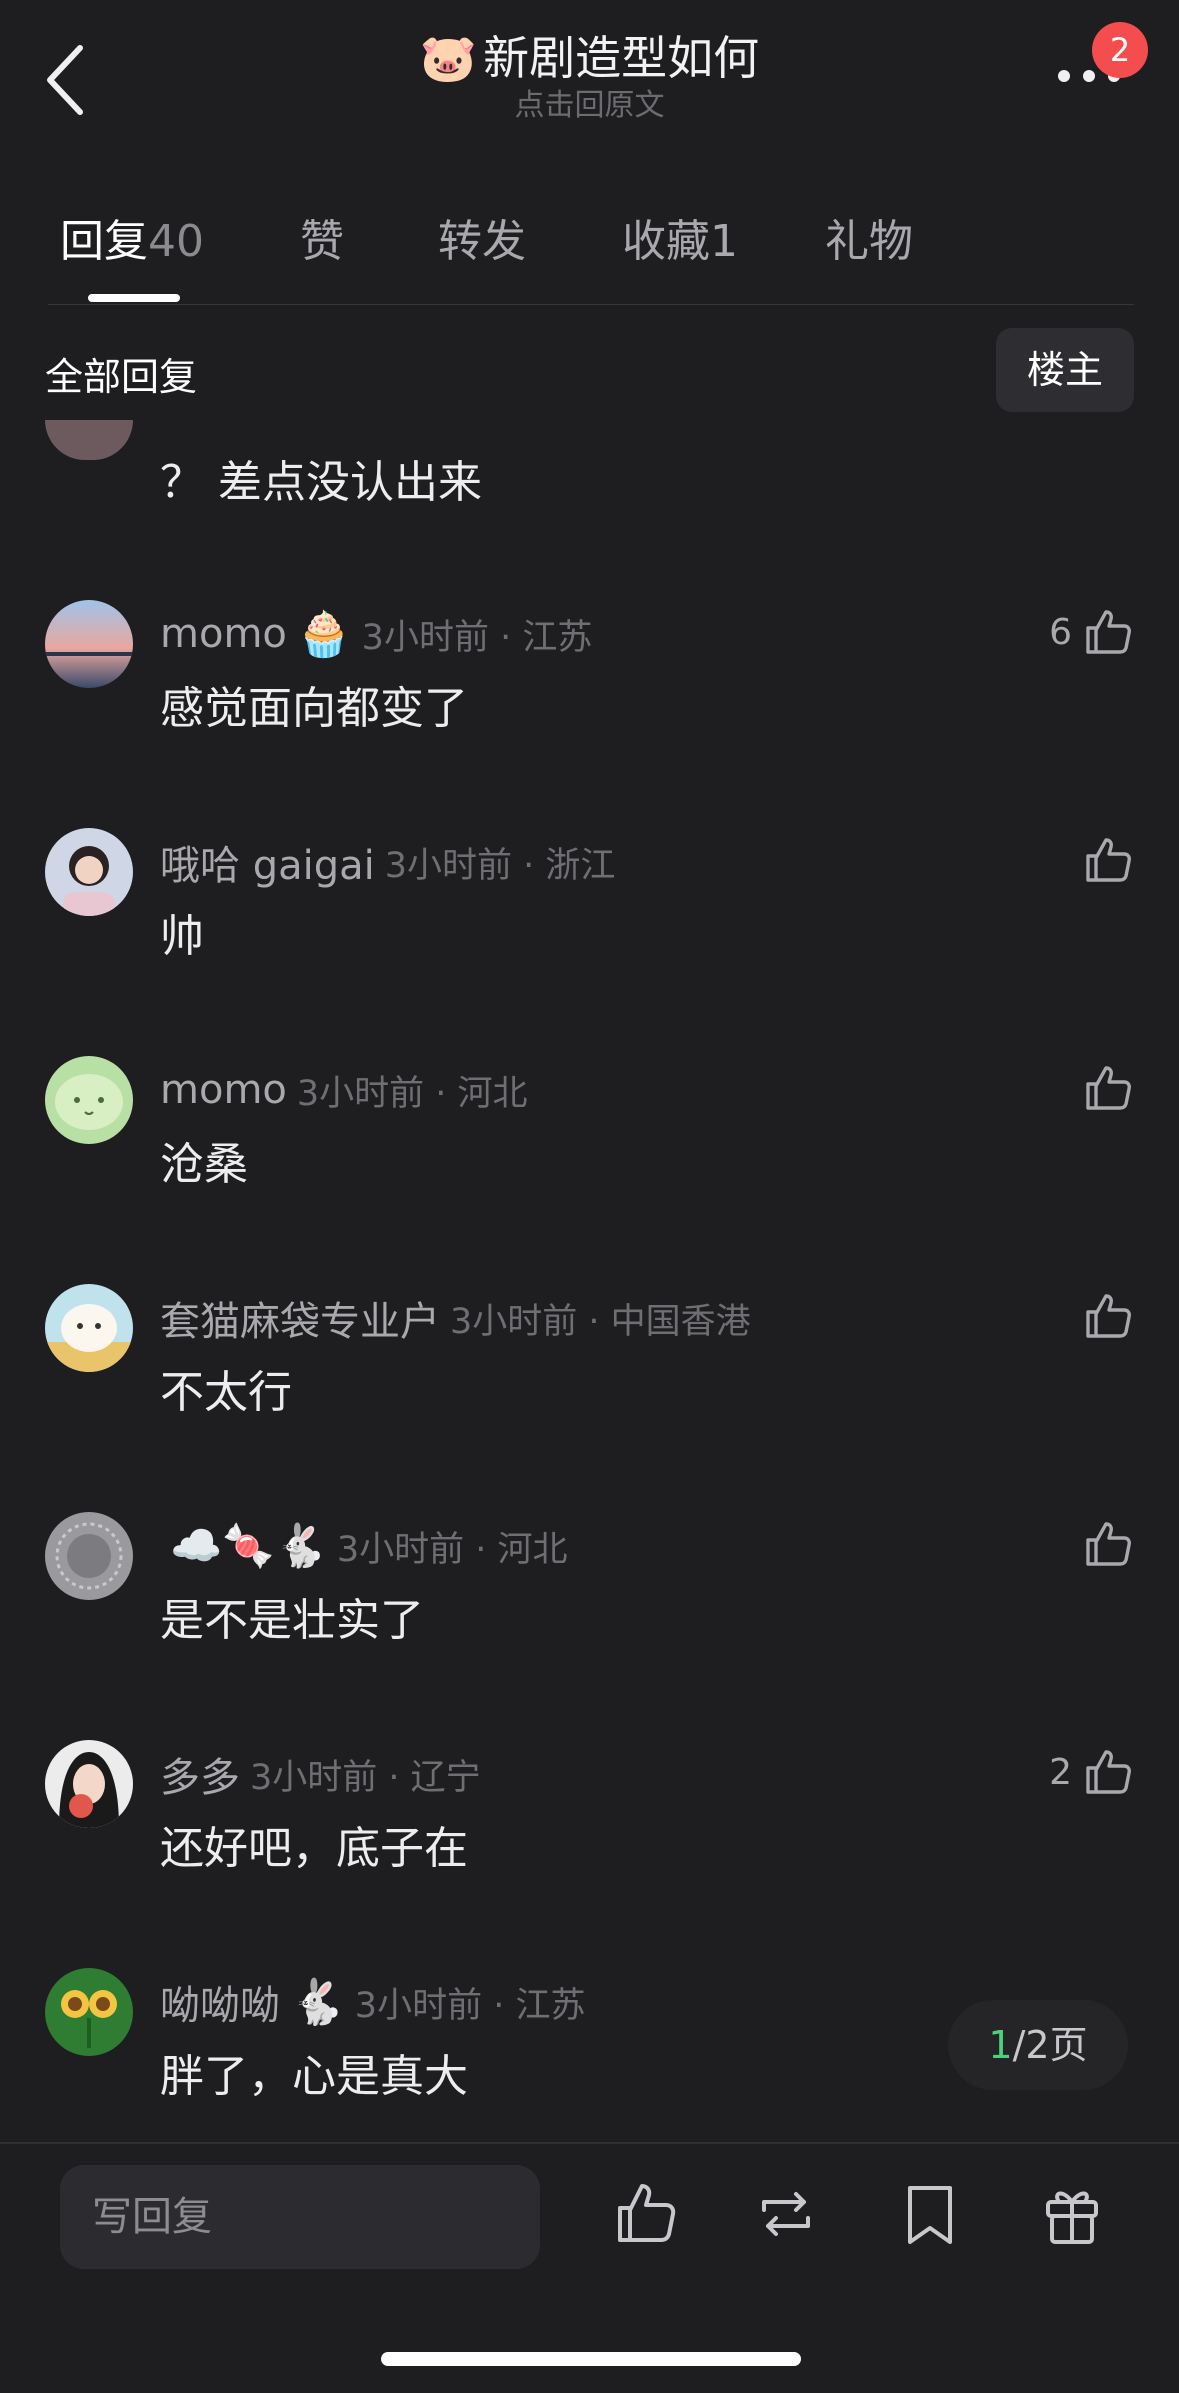  Describe the element at coordinates (365, 1777) in the screenshot. I see `time-location: 3小时前 · 辽宁` at that location.